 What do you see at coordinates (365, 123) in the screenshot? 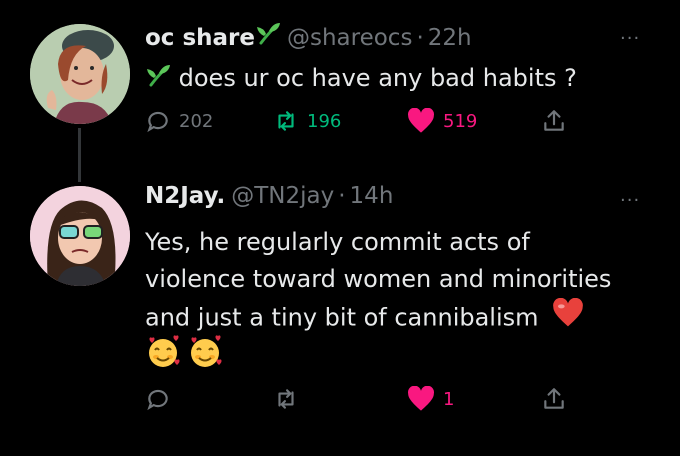
I see `tweet1-actions: 202 196 519` at bounding box center [365, 123].